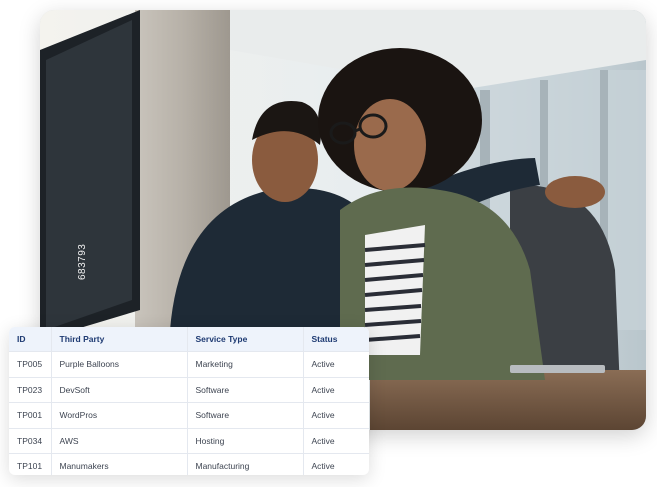  Describe the element at coordinates (30, 364) in the screenshot. I see `cell-id: TP005` at that location.